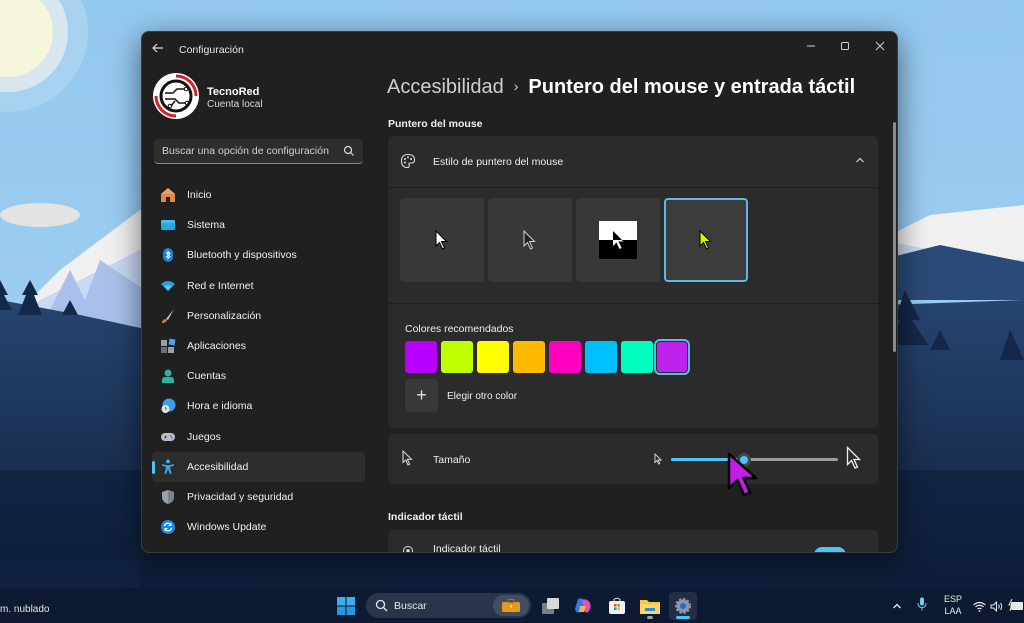 This screenshot has width=1024, height=623. Describe the element at coordinates (24, 609) in the screenshot. I see `weather-widget: m. nublado` at that location.